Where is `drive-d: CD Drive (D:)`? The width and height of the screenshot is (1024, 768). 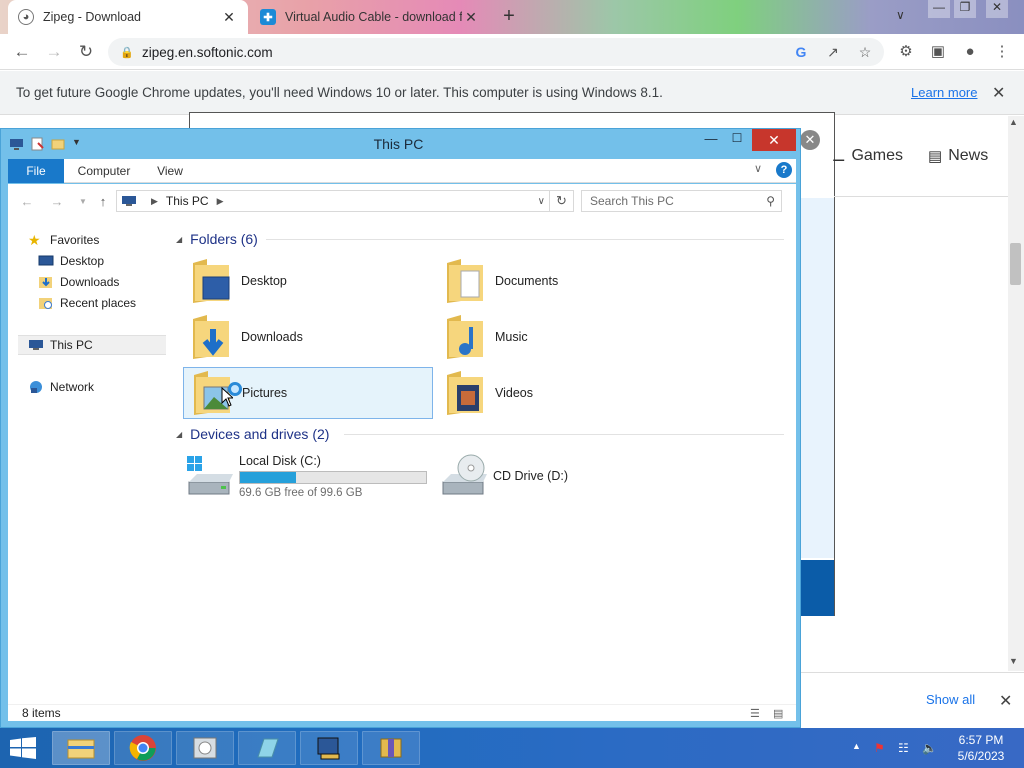
drive-d: CD Drive (D:) is located at coordinates (503, 476).